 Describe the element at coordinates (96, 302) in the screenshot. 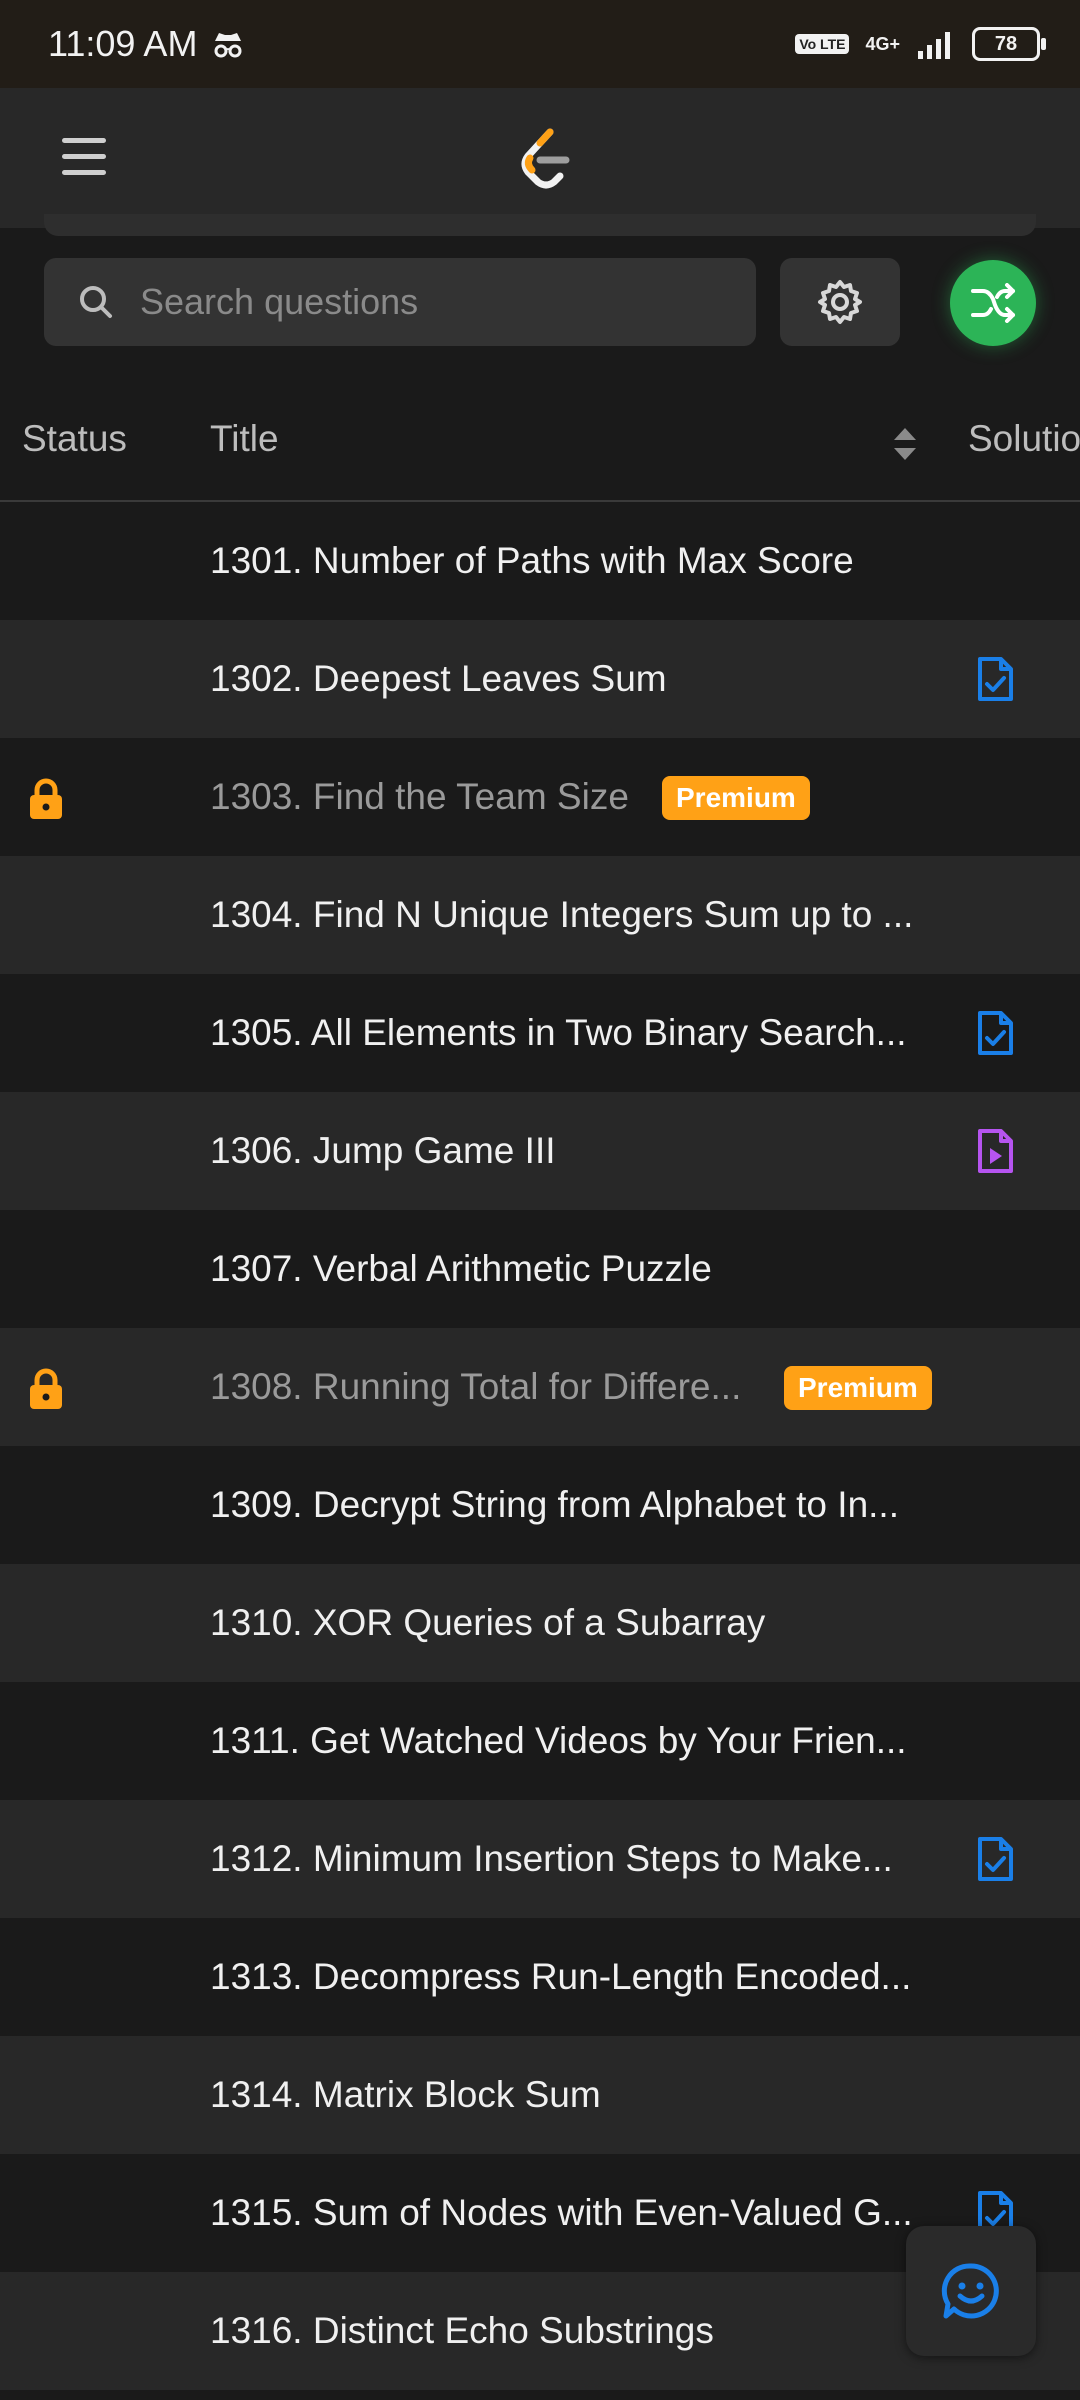

I see `search-icon` at that location.